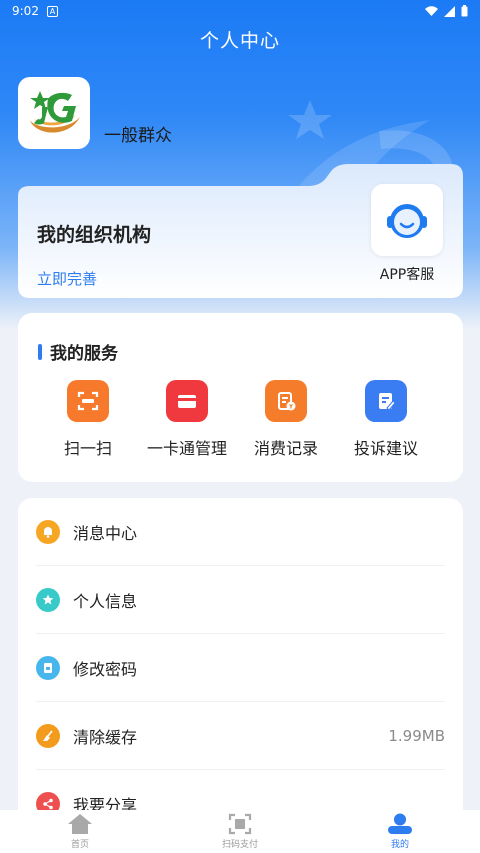  Describe the element at coordinates (399, 845) in the screenshot. I see `tab-label: 我的` at that location.